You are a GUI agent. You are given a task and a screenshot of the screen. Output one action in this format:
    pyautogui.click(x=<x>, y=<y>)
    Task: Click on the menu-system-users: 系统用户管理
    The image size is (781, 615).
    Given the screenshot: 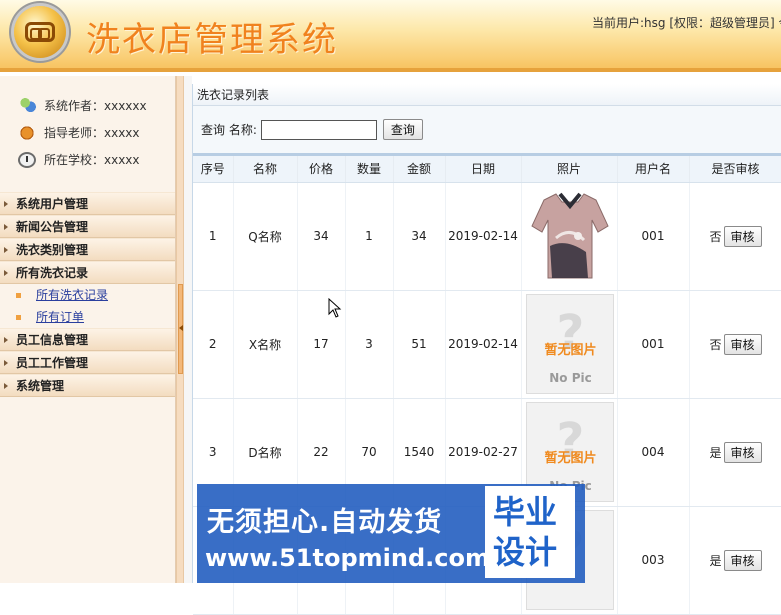 What is the action you would take?
    pyautogui.click(x=87, y=203)
    